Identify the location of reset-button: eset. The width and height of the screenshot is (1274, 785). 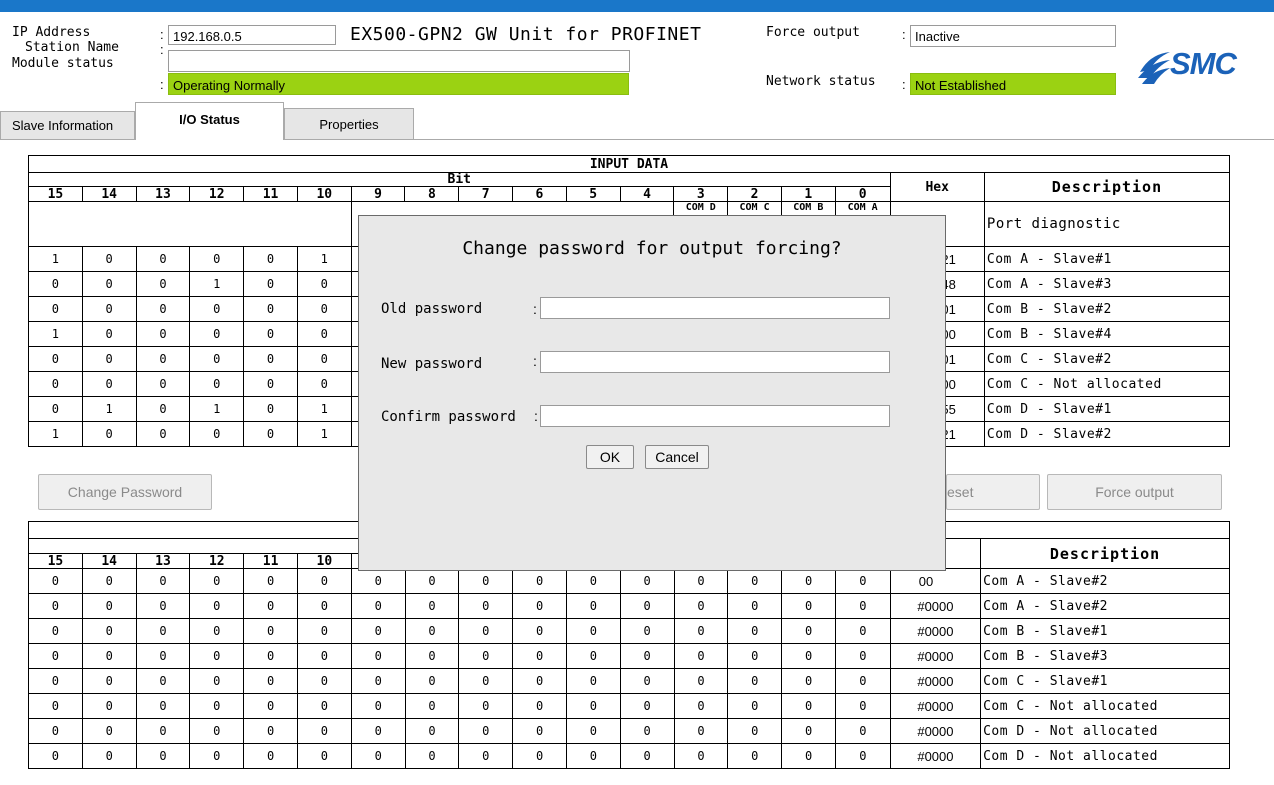
(993, 492).